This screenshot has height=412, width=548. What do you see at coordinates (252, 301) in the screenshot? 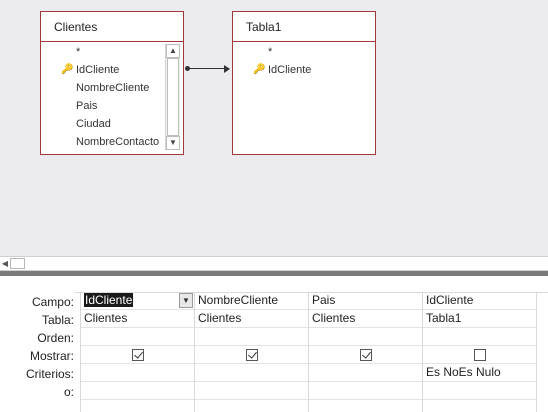
I see `campo-cell: NombreCliente` at bounding box center [252, 301].